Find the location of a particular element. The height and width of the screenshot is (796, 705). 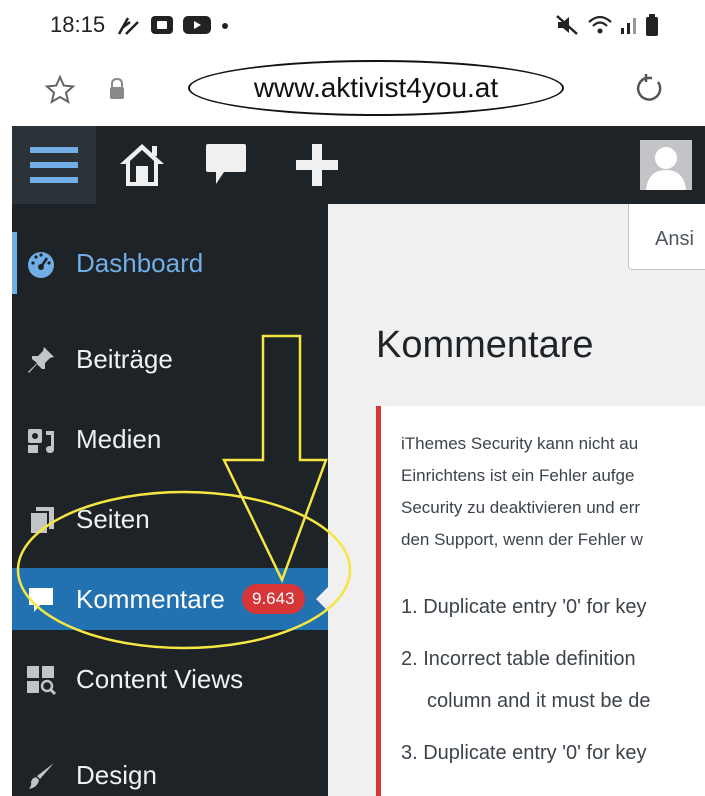

status-bar: 18:15 is located at coordinates (352, 26).